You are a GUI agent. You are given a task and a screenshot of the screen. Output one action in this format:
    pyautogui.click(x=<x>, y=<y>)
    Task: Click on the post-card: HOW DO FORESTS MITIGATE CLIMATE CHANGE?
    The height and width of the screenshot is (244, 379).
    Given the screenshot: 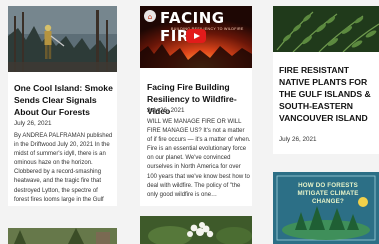 What is the action you would take?
    pyautogui.click(x=326, y=208)
    